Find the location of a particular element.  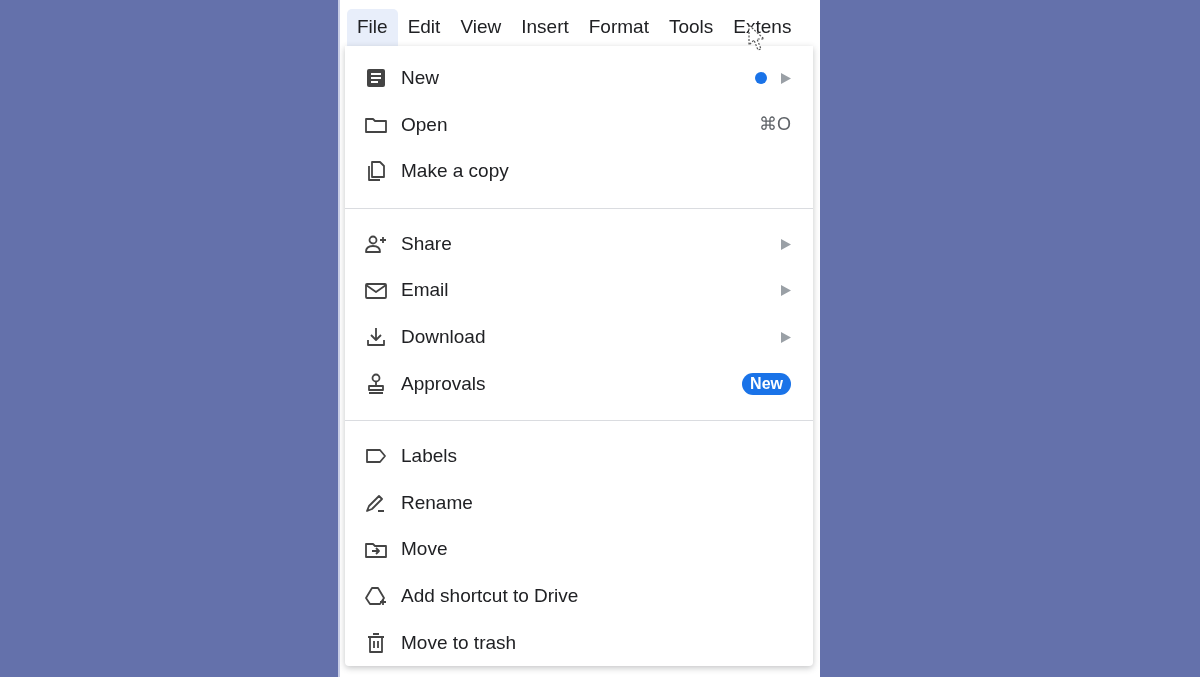

menu-item: Make a copy is located at coordinates (579, 171).